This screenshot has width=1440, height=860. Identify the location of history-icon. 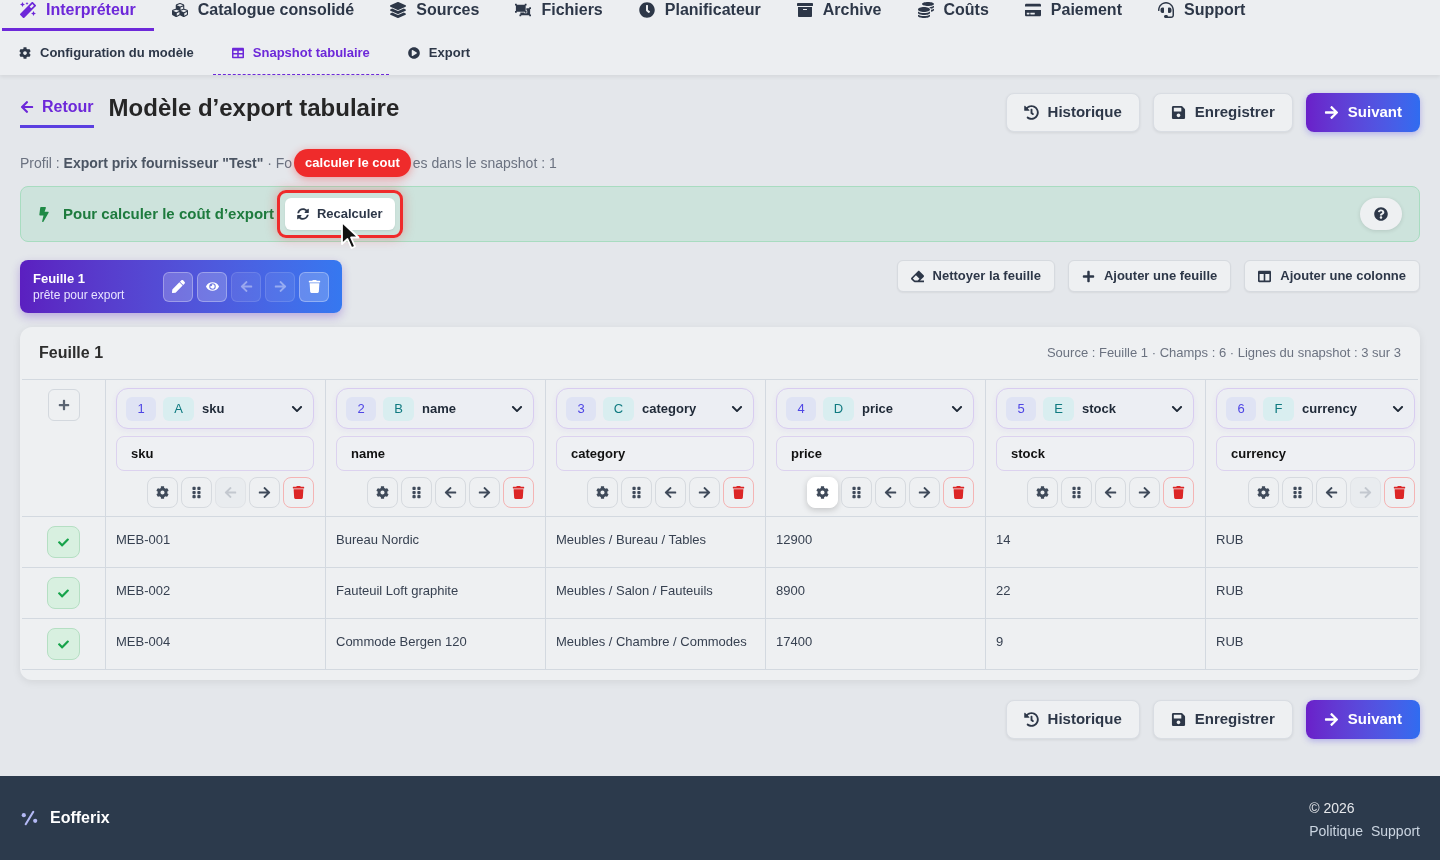
(1031, 719).